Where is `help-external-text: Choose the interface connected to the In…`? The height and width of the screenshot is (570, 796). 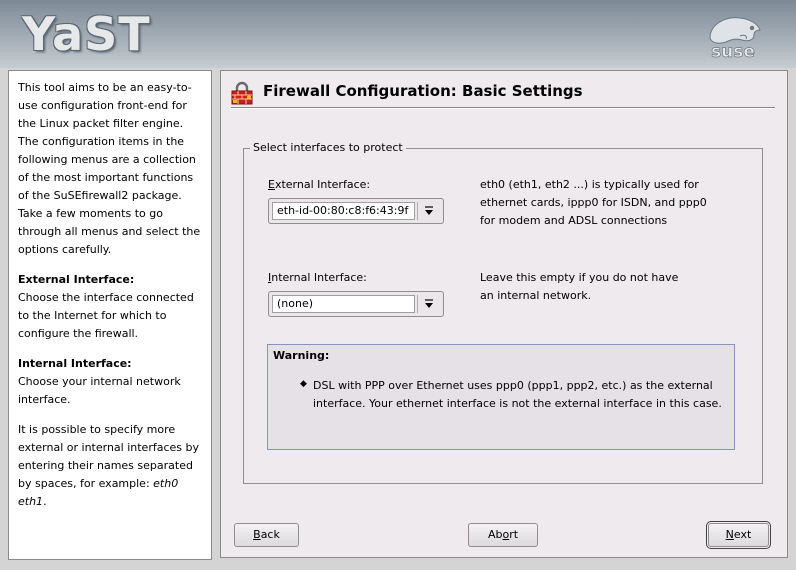 help-external-text: Choose the interface connected to the In… is located at coordinates (106, 315).